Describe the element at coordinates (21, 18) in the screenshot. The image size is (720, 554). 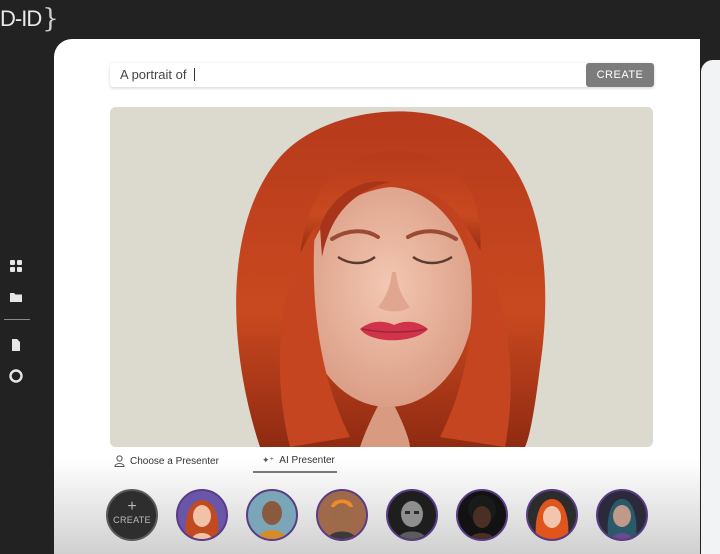
I see `logo-text: D-ID` at that location.